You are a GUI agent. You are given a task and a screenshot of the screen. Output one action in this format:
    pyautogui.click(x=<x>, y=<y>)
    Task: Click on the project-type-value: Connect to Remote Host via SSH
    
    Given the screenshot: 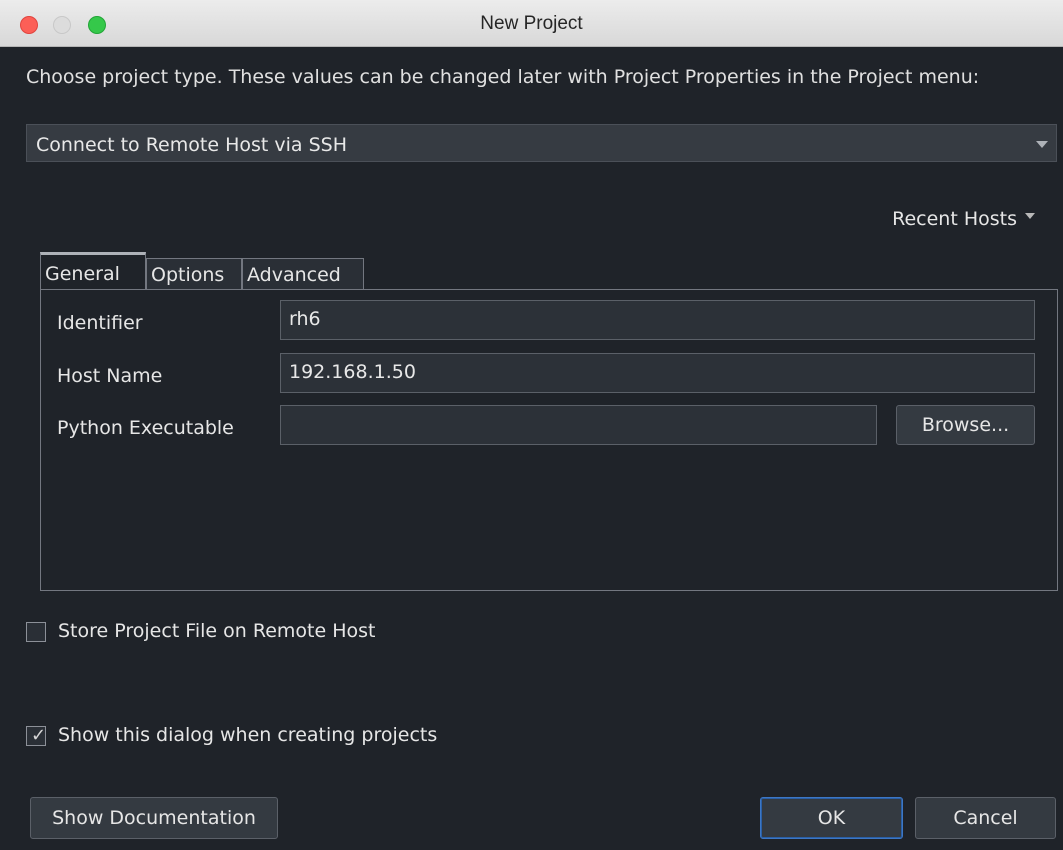 What is the action you would take?
    pyautogui.click(x=191, y=145)
    